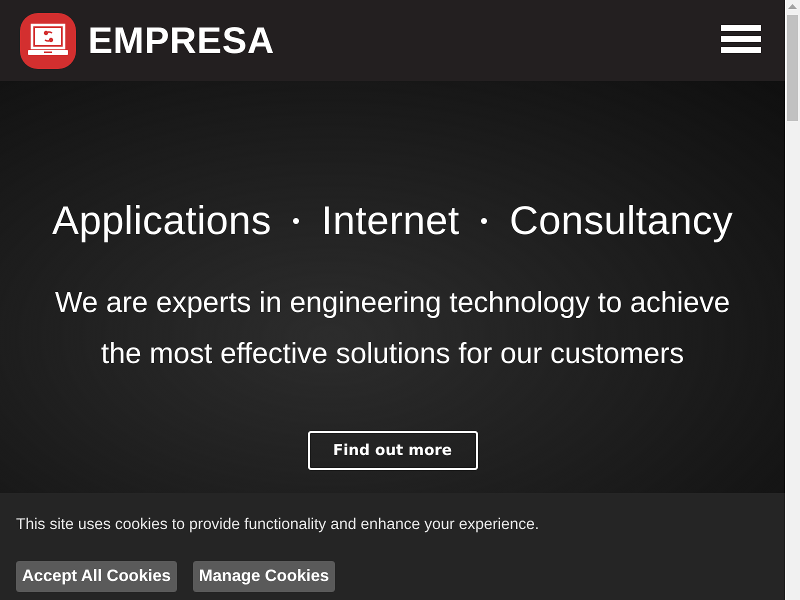  Describe the element at coordinates (48, 40) in the screenshot. I see `laptop-logo-icon` at that location.